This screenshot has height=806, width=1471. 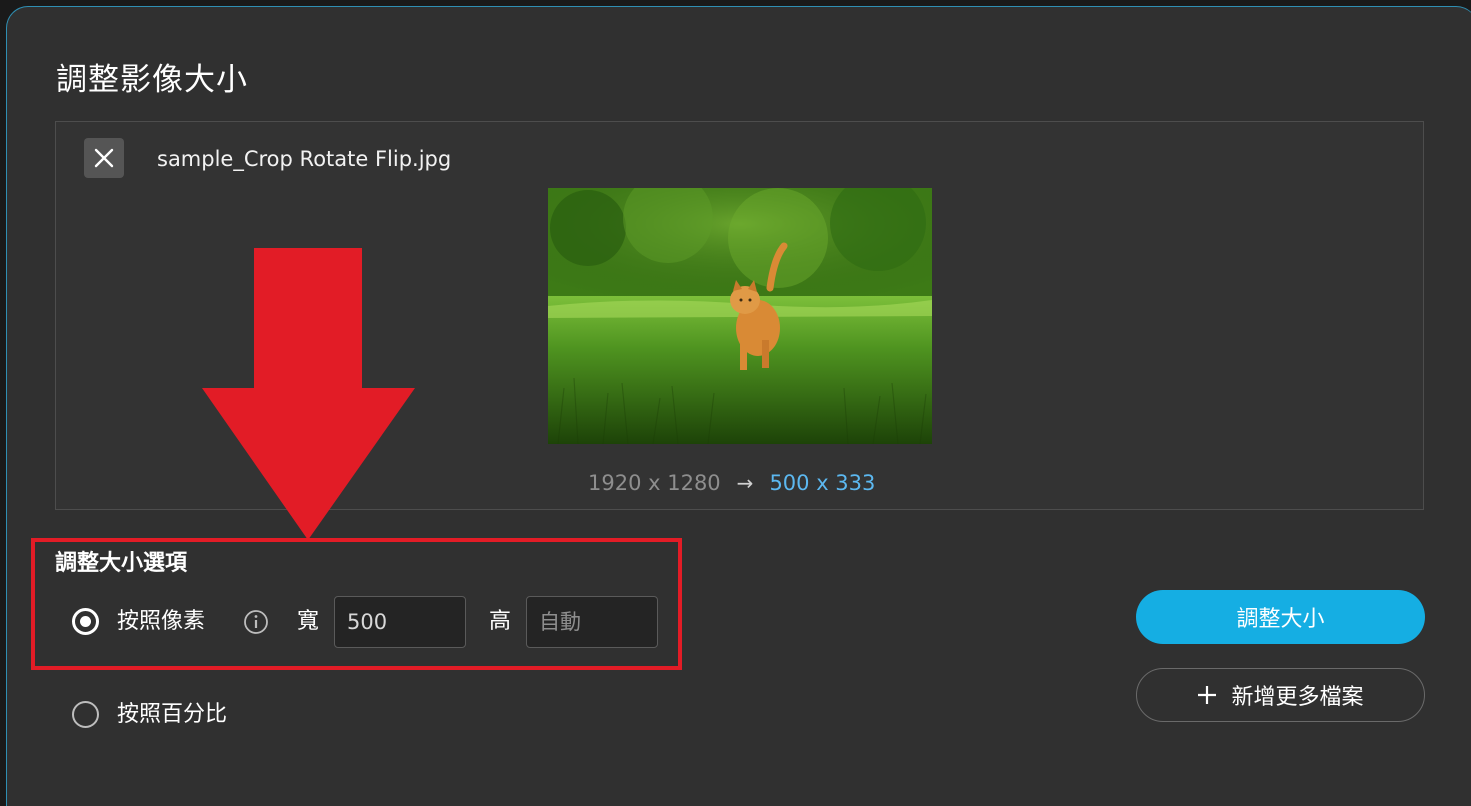 What do you see at coordinates (85, 714) in the screenshot?
I see `by-percent-radio` at bounding box center [85, 714].